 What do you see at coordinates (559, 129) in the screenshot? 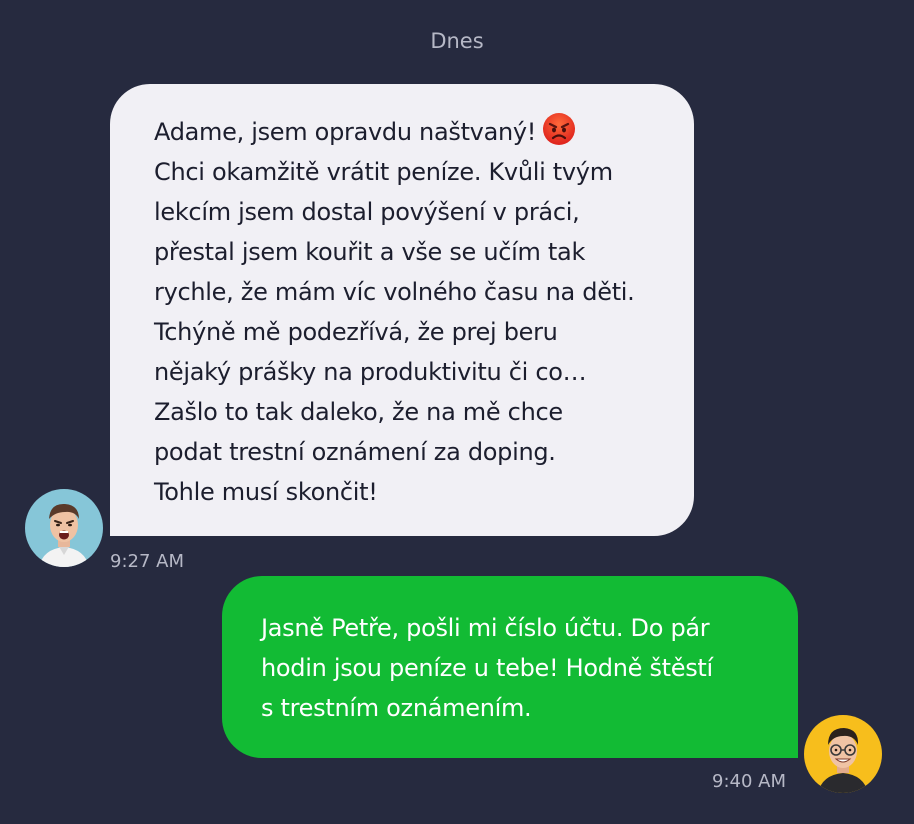
I see `angry-face-emoji-icon` at bounding box center [559, 129].